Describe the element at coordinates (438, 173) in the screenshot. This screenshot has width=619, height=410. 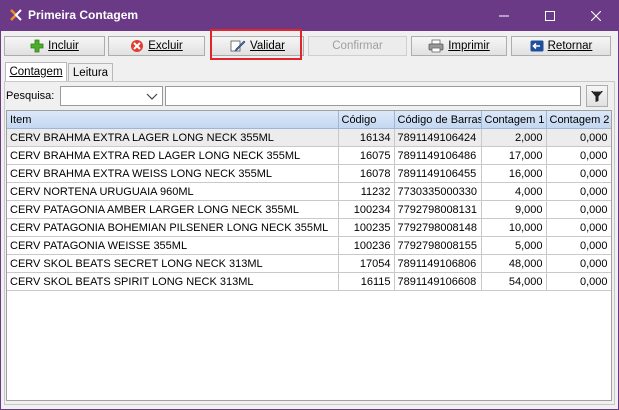
I see `cell-codigo-barras: 7891149106455` at that location.